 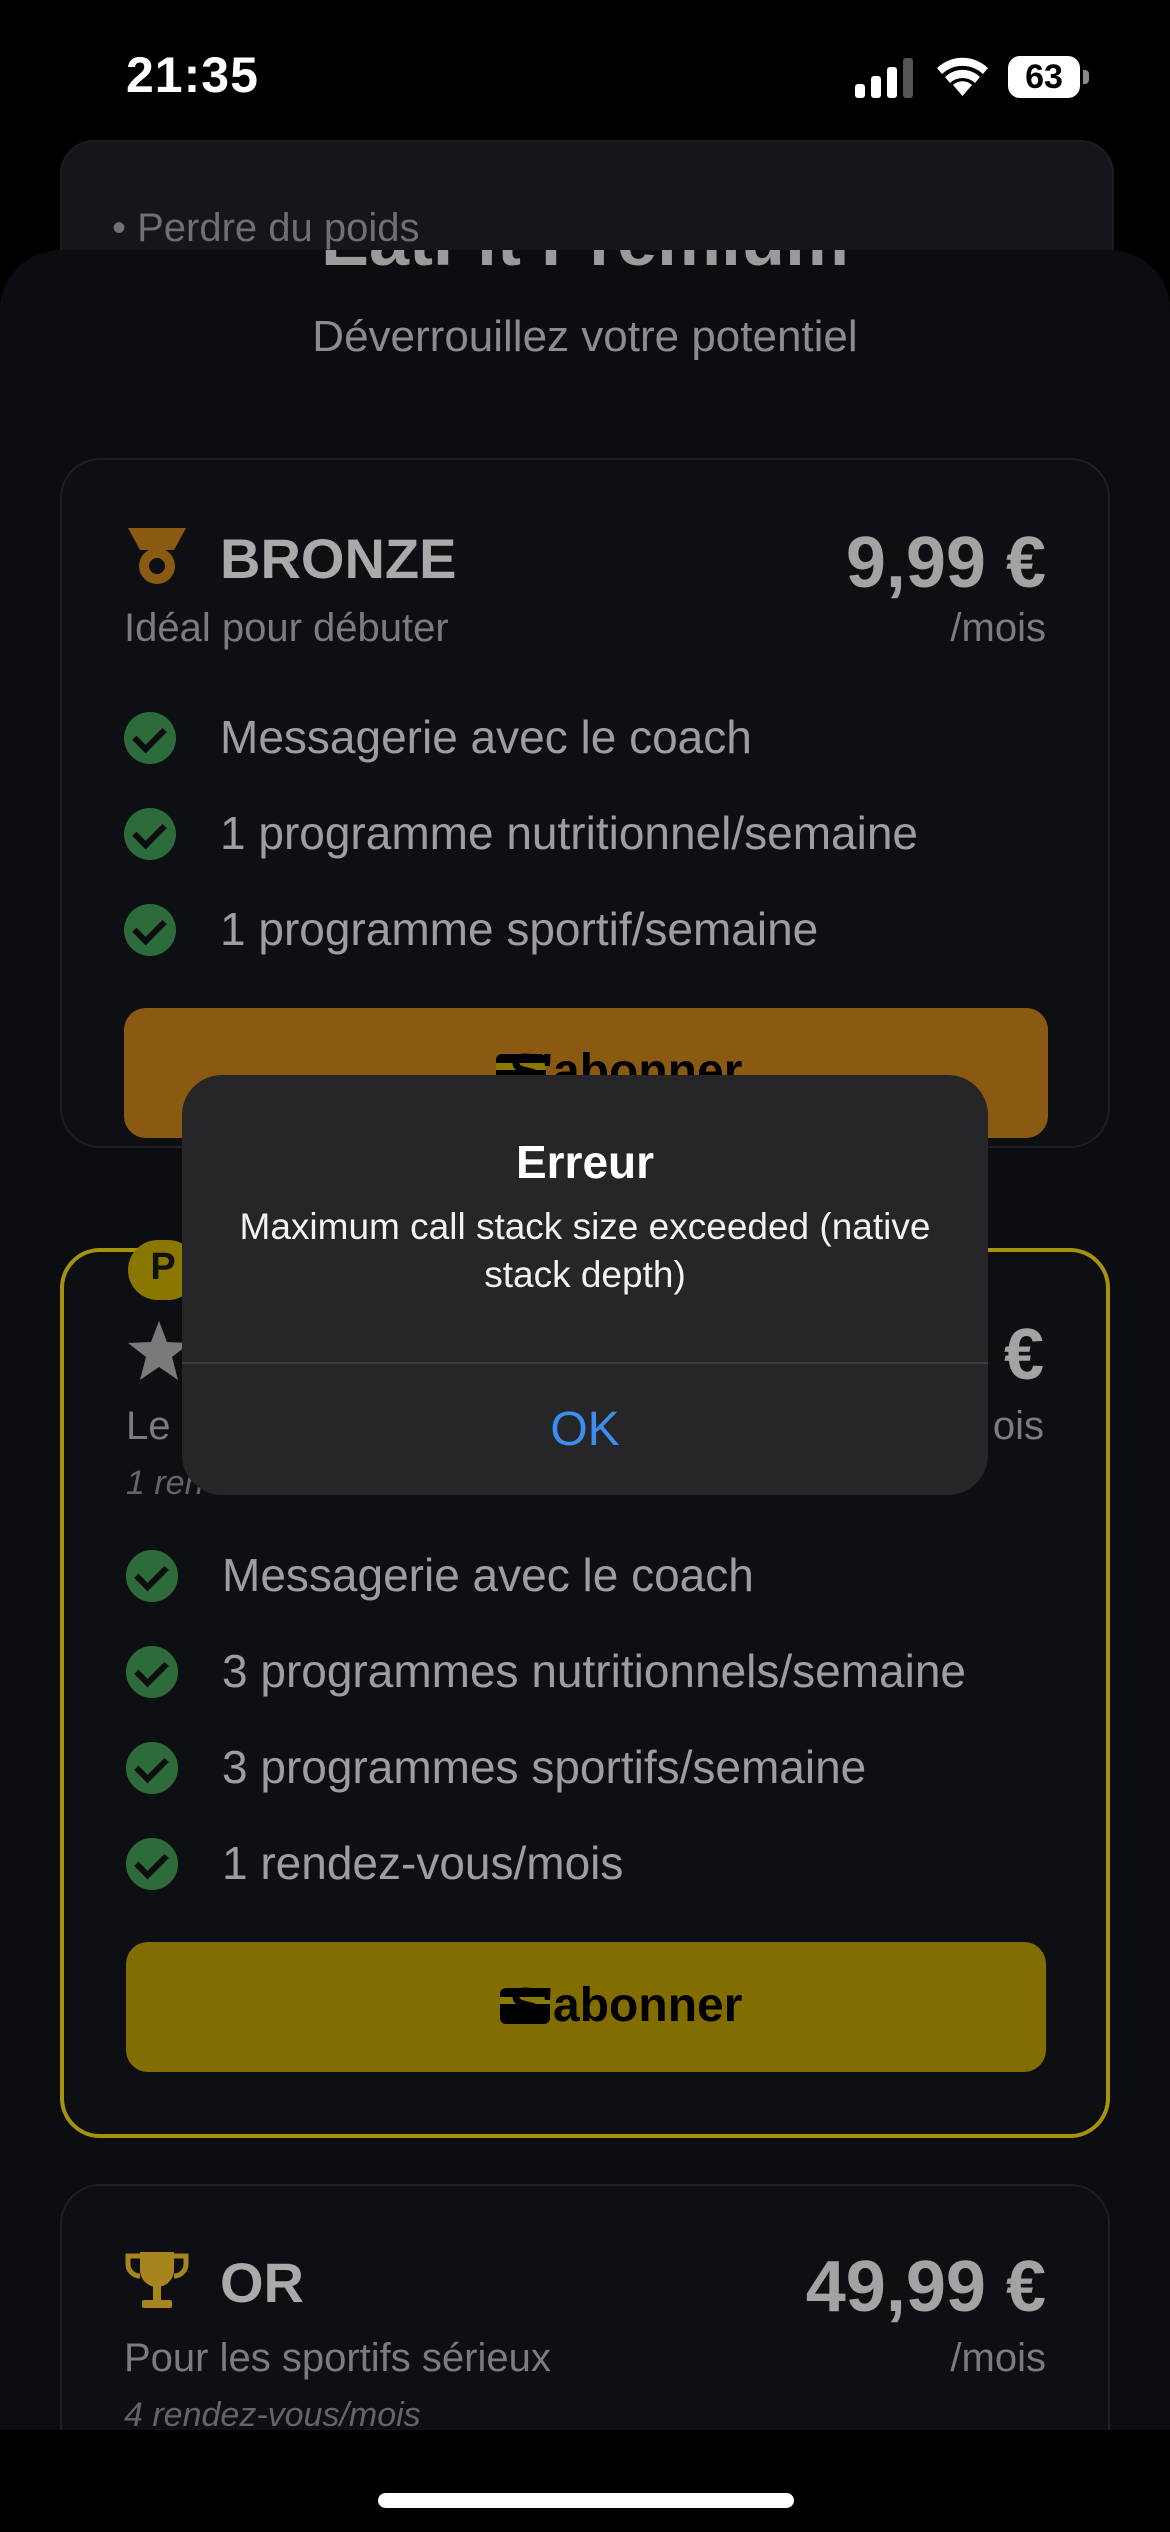 I want to click on cellular-signal-icon, so click(x=884, y=78).